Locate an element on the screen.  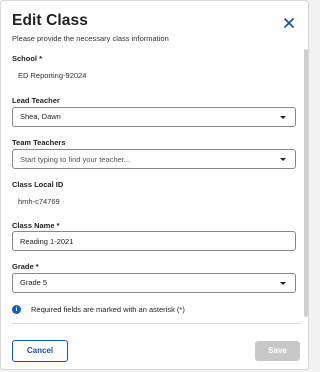
form-scrollbar is located at coordinates (306, 183).